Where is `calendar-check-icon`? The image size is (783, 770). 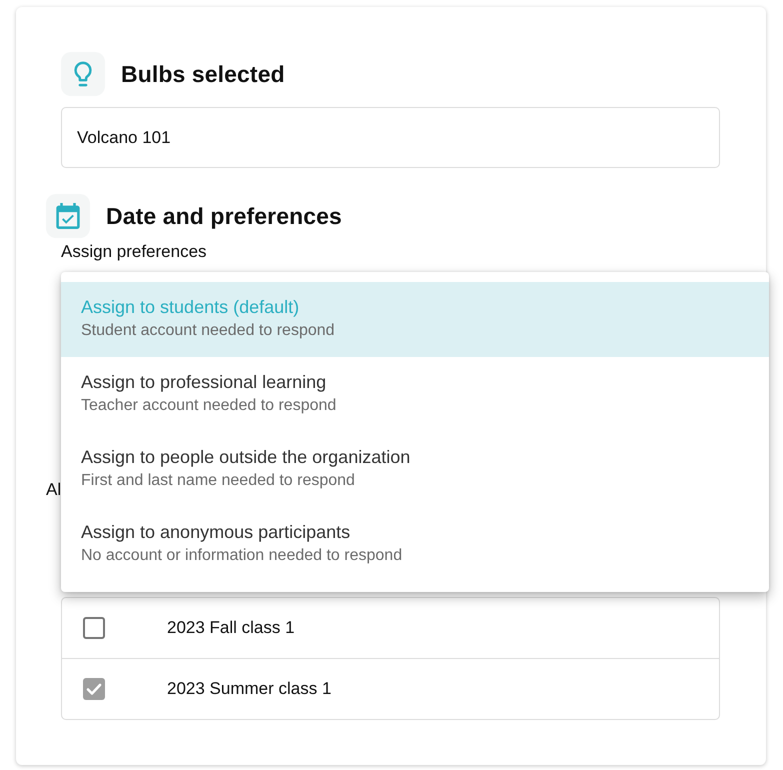
calendar-check-icon is located at coordinates (68, 216).